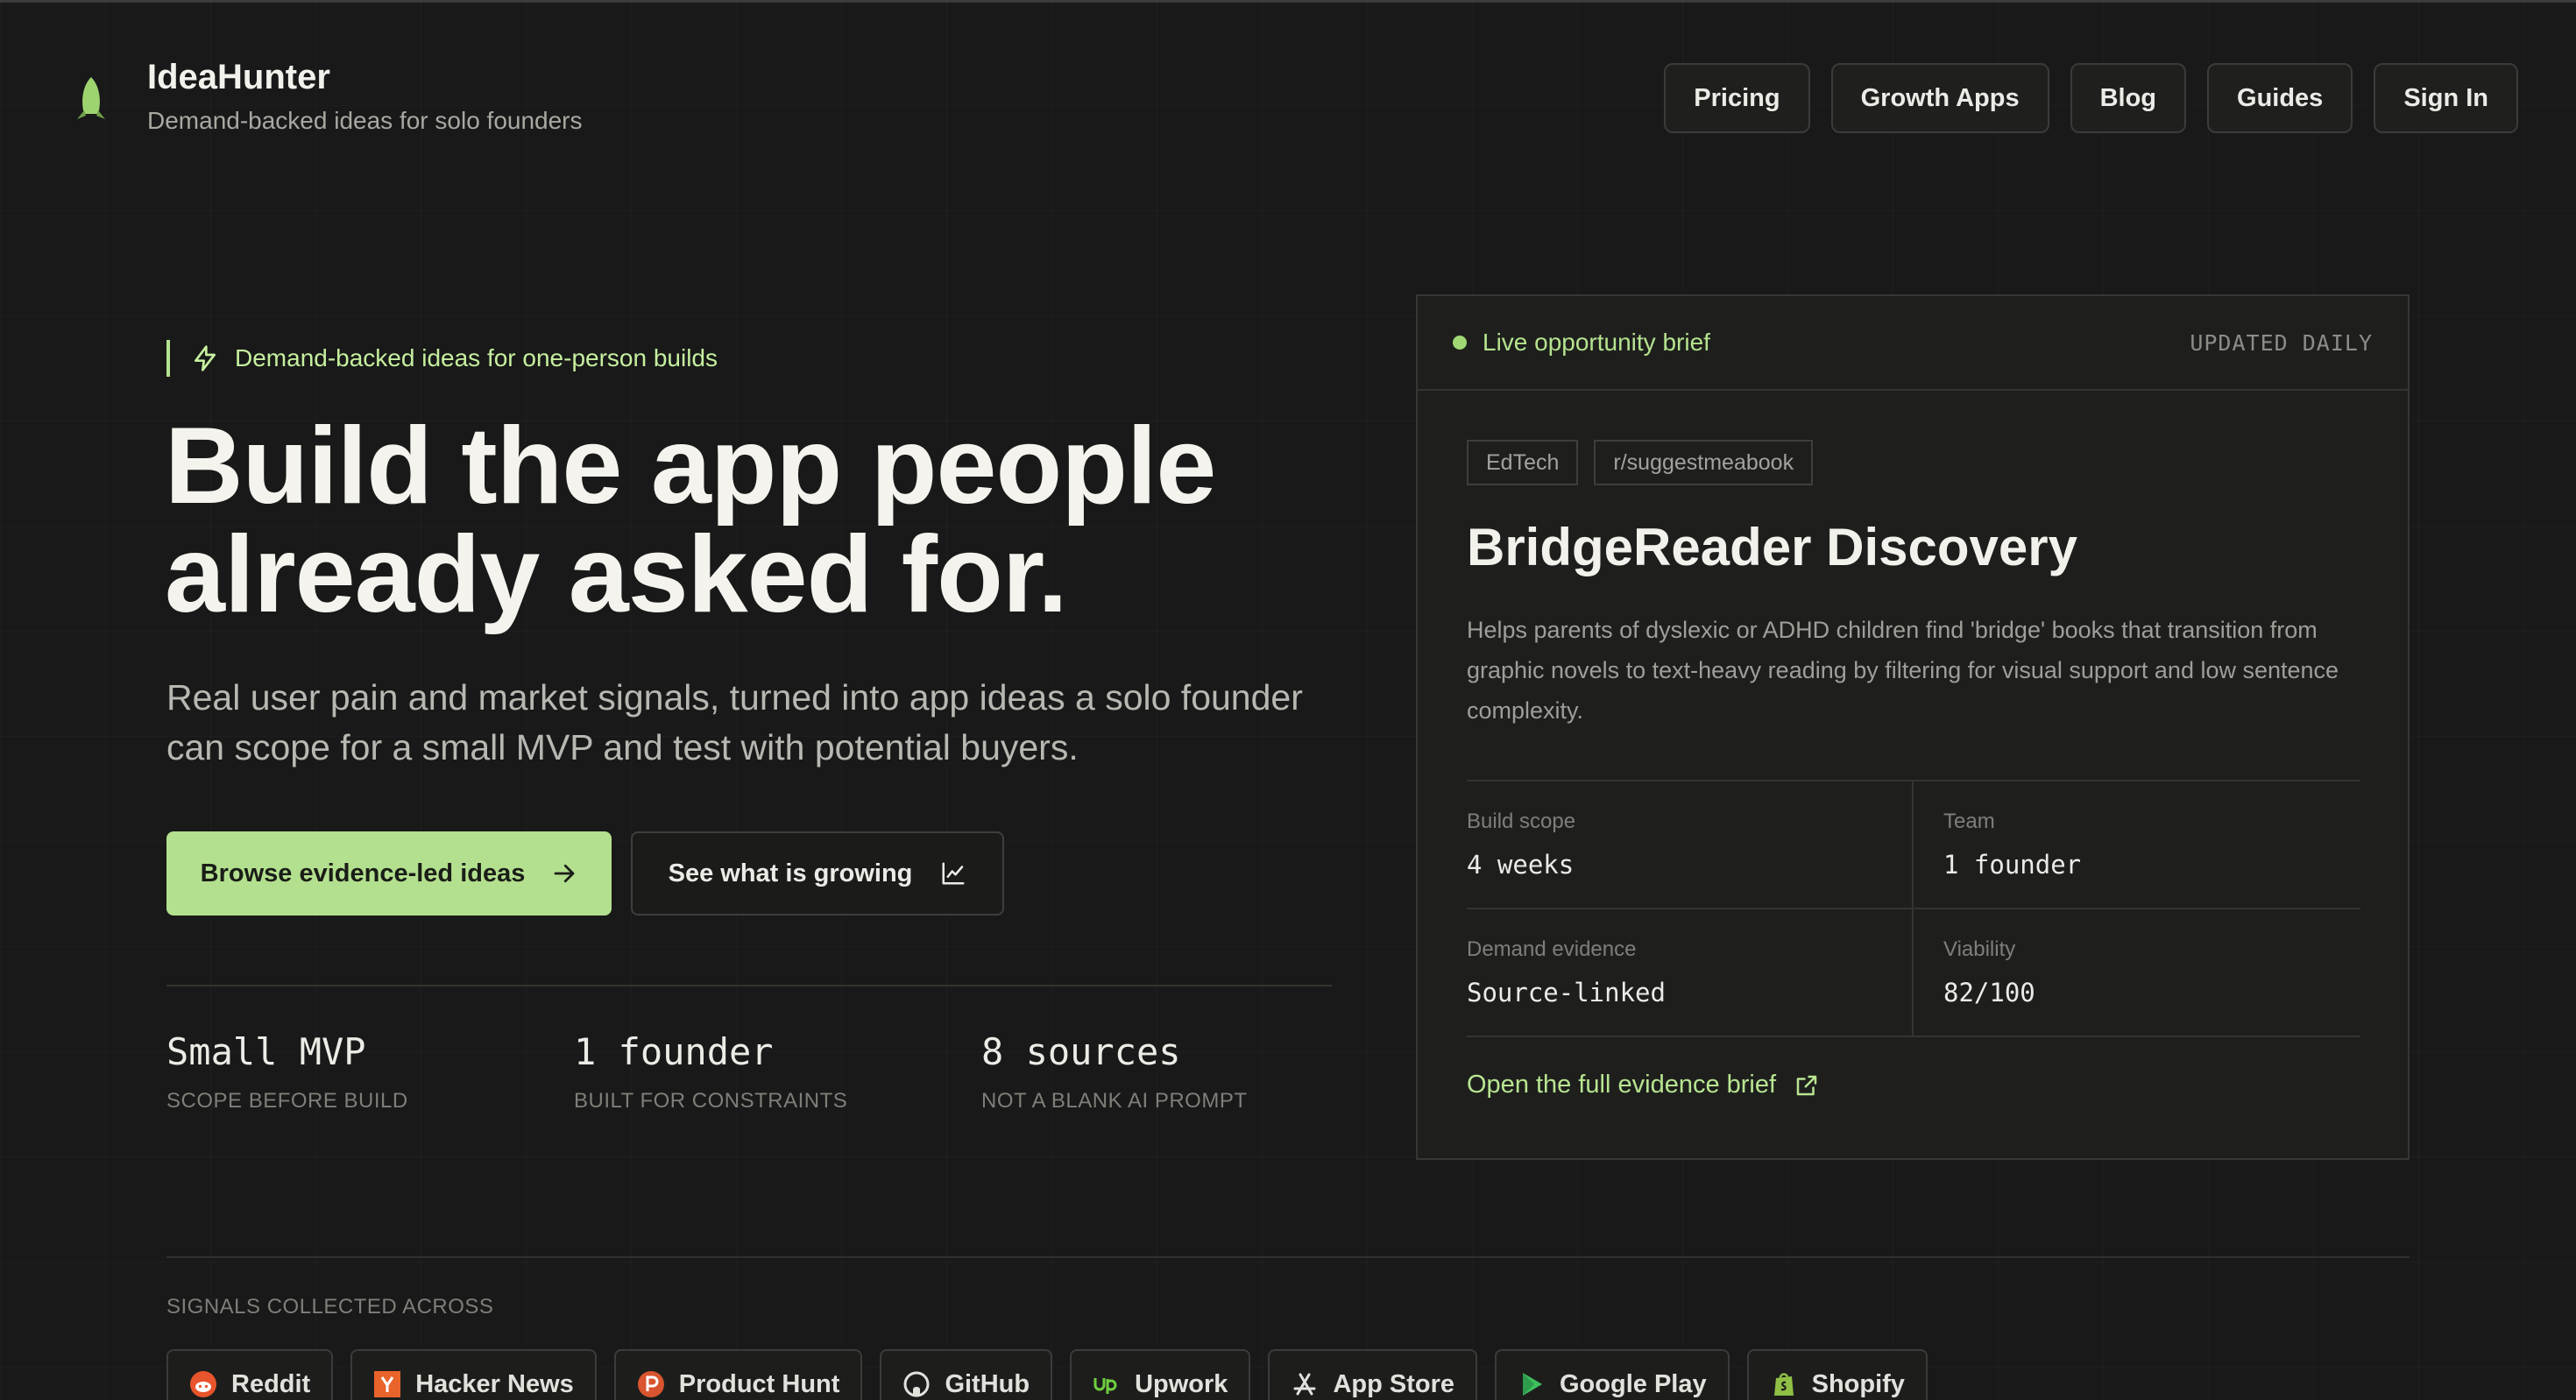 This screenshot has height=1400, width=2576. Describe the element at coordinates (2281, 342) in the screenshot. I see `updated-label: UPDATED DAILY` at that location.